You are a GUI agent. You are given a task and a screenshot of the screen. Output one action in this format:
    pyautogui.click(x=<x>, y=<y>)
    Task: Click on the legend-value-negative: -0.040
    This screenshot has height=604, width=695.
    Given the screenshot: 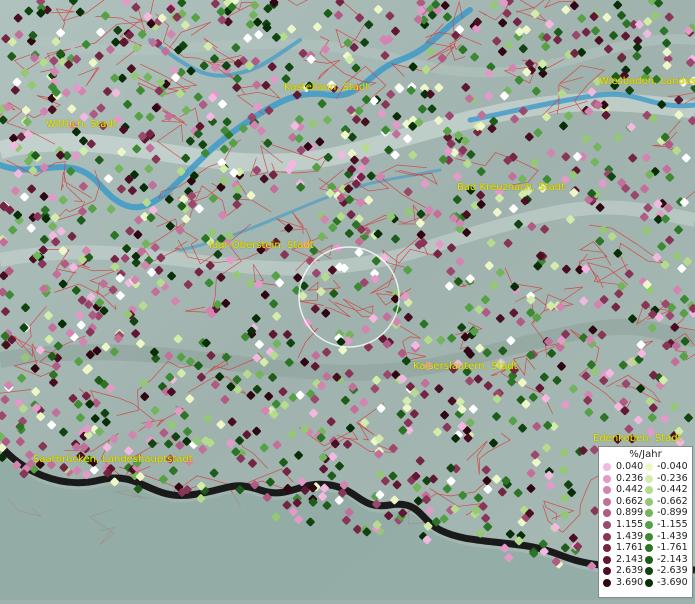 What is the action you would take?
    pyautogui.click(x=672, y=467)
    